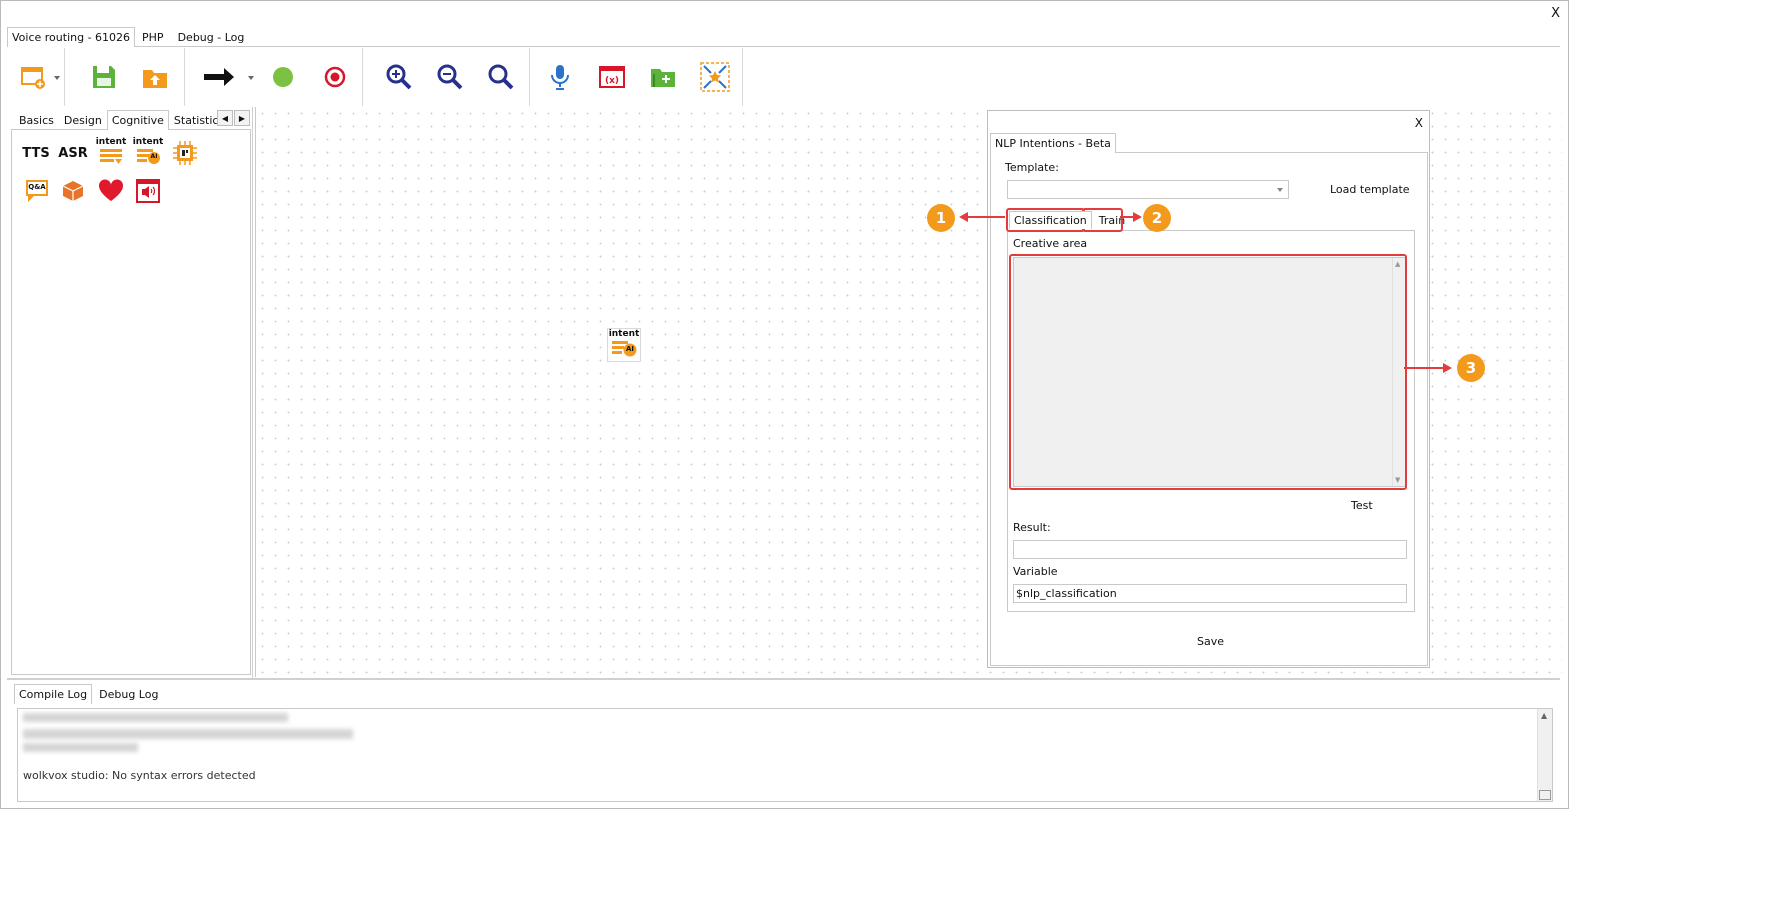 The image size is (1769, 911). Describe the element at coordinates (399, 77) in the screenshot. I see `zoom-in-icon` at that location.